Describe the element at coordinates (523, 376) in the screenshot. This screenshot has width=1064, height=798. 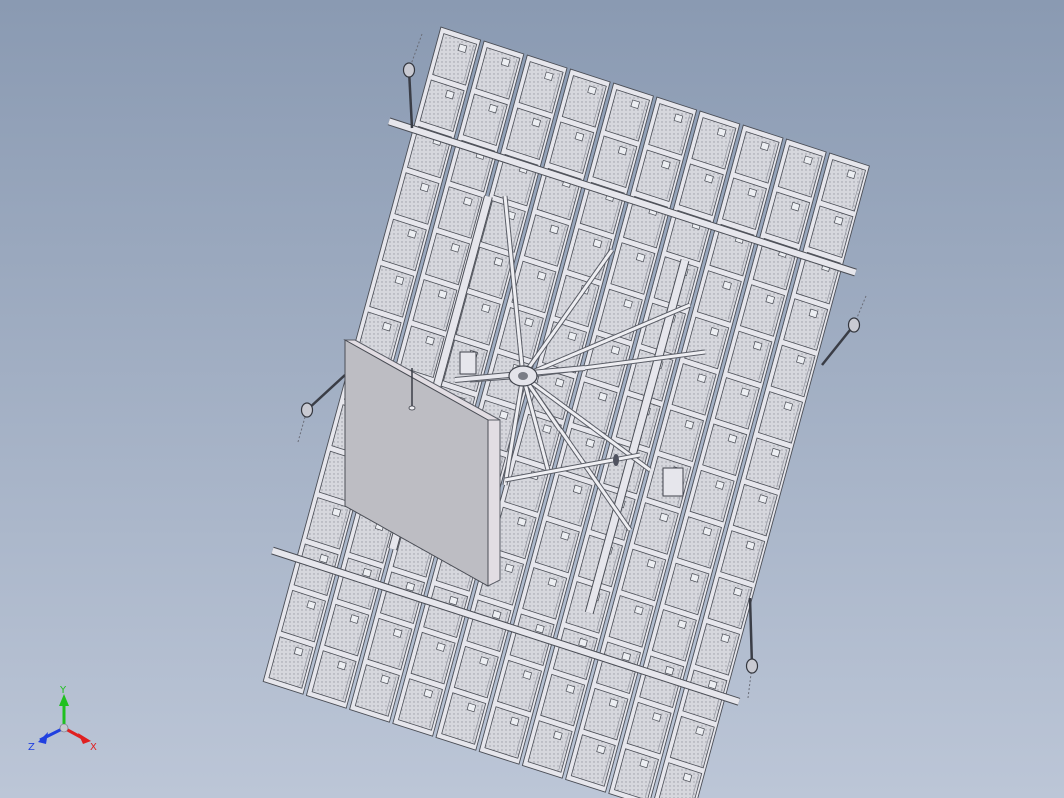
I see `hub-center` at that location.